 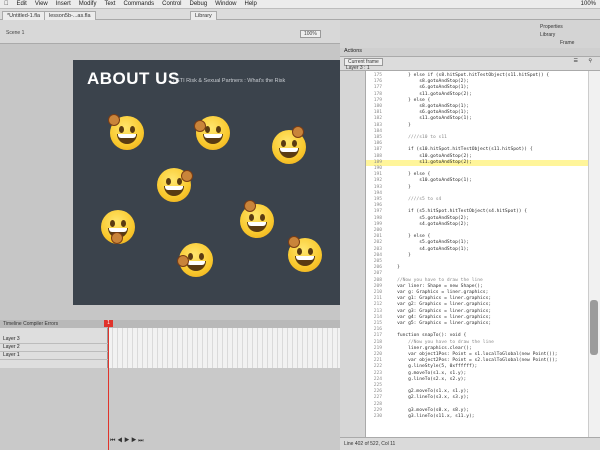 I want to click on code-text: s10.gotoAndStop(2);, so click(x=429, y=156).